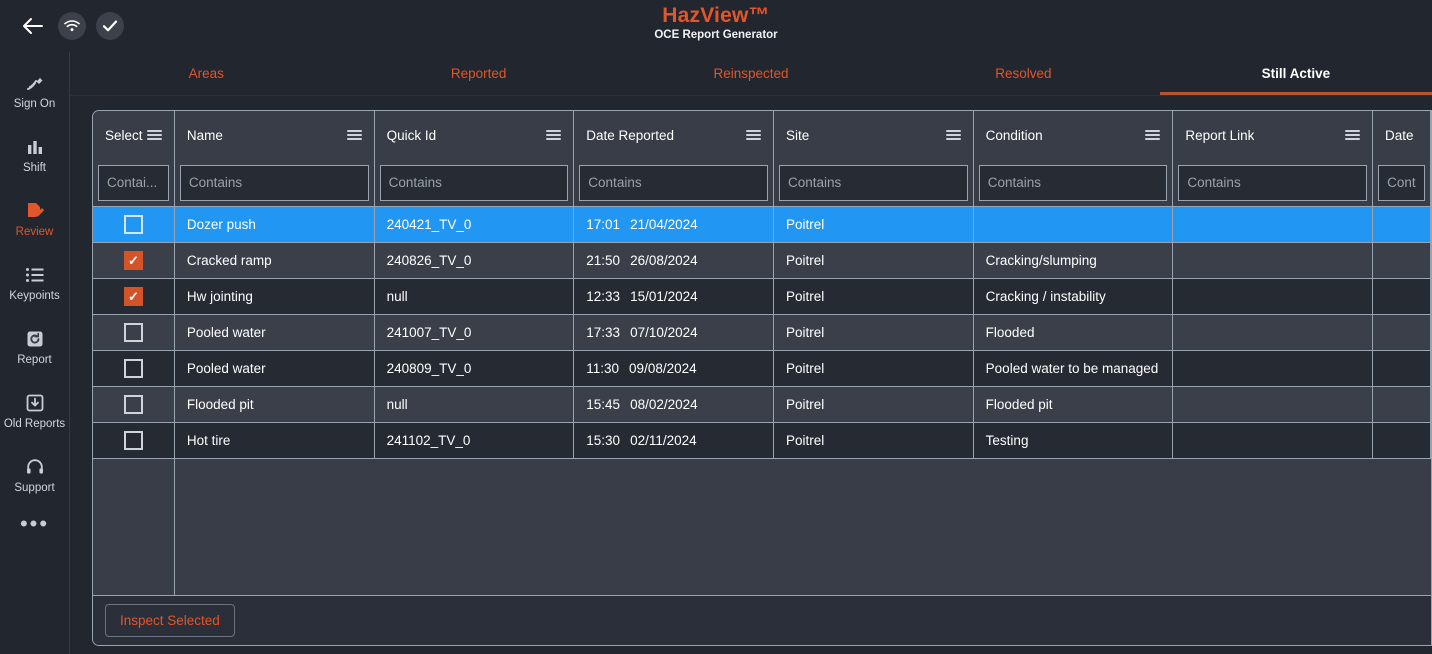 This screenshot has width=1432, height=654. What do you see at coordinates (35, 154) in the screenshot?
I see `sidebar-item-shift: Shift` at bounding box center [35, 154].